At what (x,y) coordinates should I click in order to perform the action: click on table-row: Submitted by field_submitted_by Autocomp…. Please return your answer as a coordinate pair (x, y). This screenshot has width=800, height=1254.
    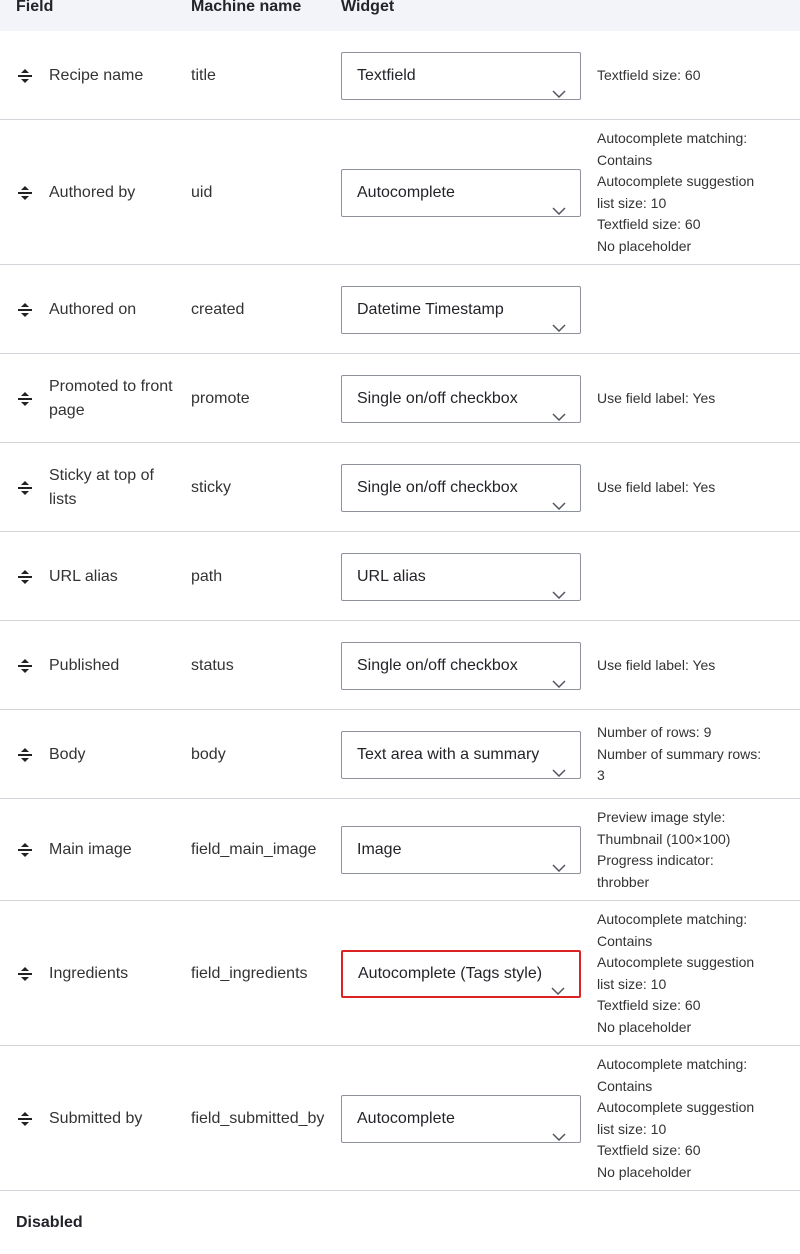
    Looking at the image, I should click on (400, 1118).